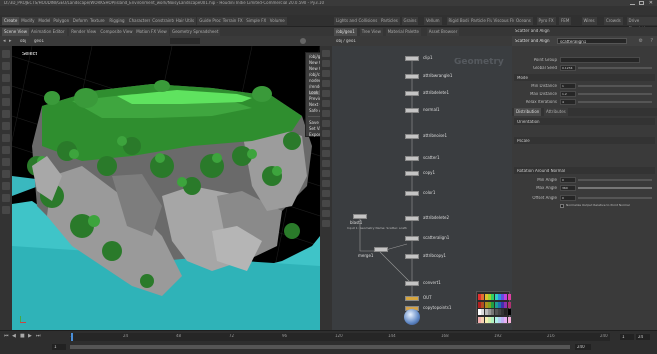  I want to click on node-OUT, so click(412, 298).